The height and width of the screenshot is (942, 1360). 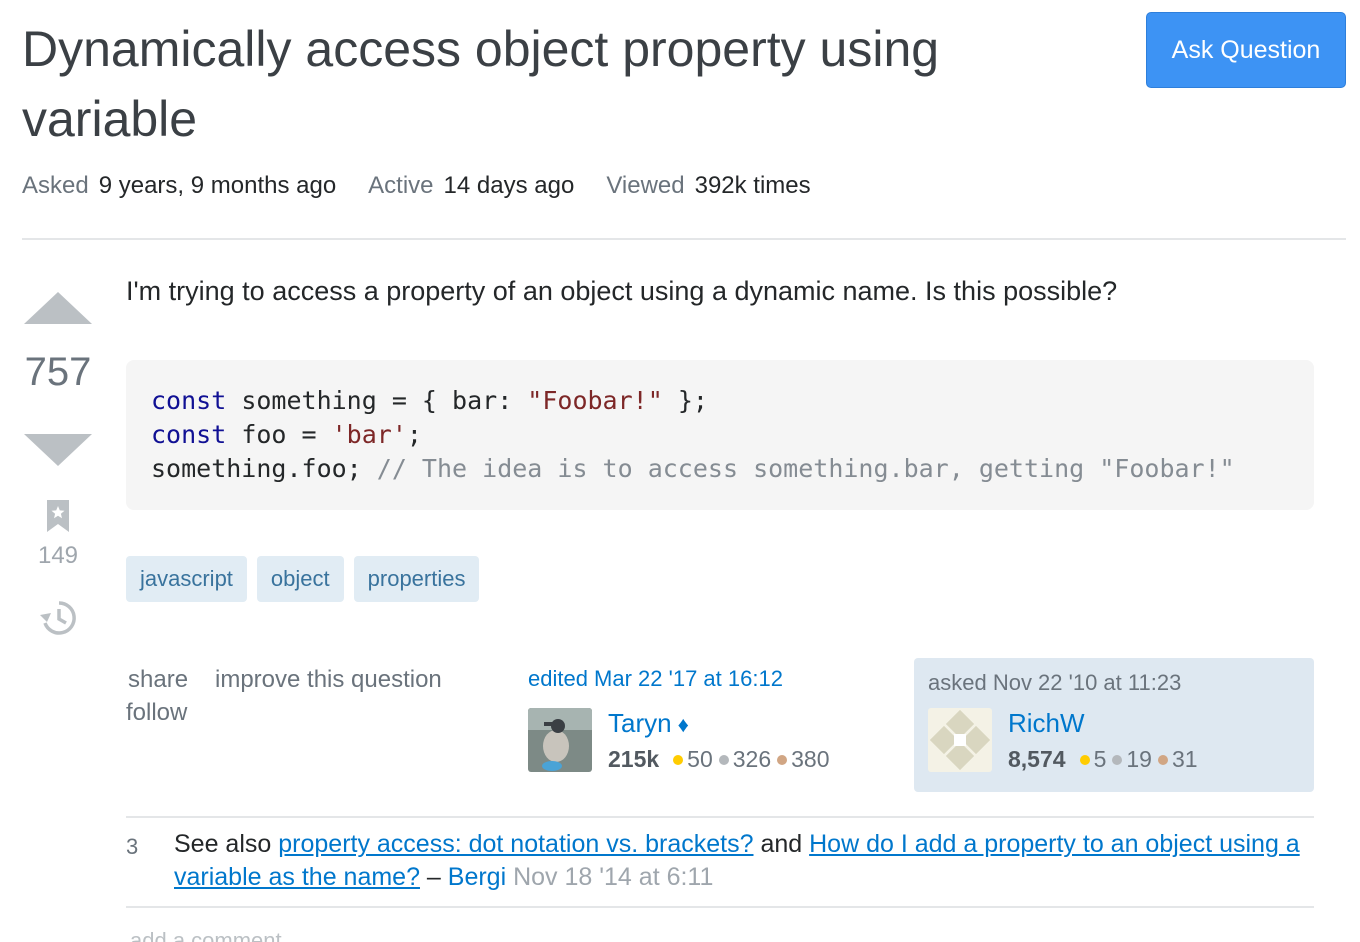 I want to click on ask-question-button: Ask Question, so click(x=1246, y=50).